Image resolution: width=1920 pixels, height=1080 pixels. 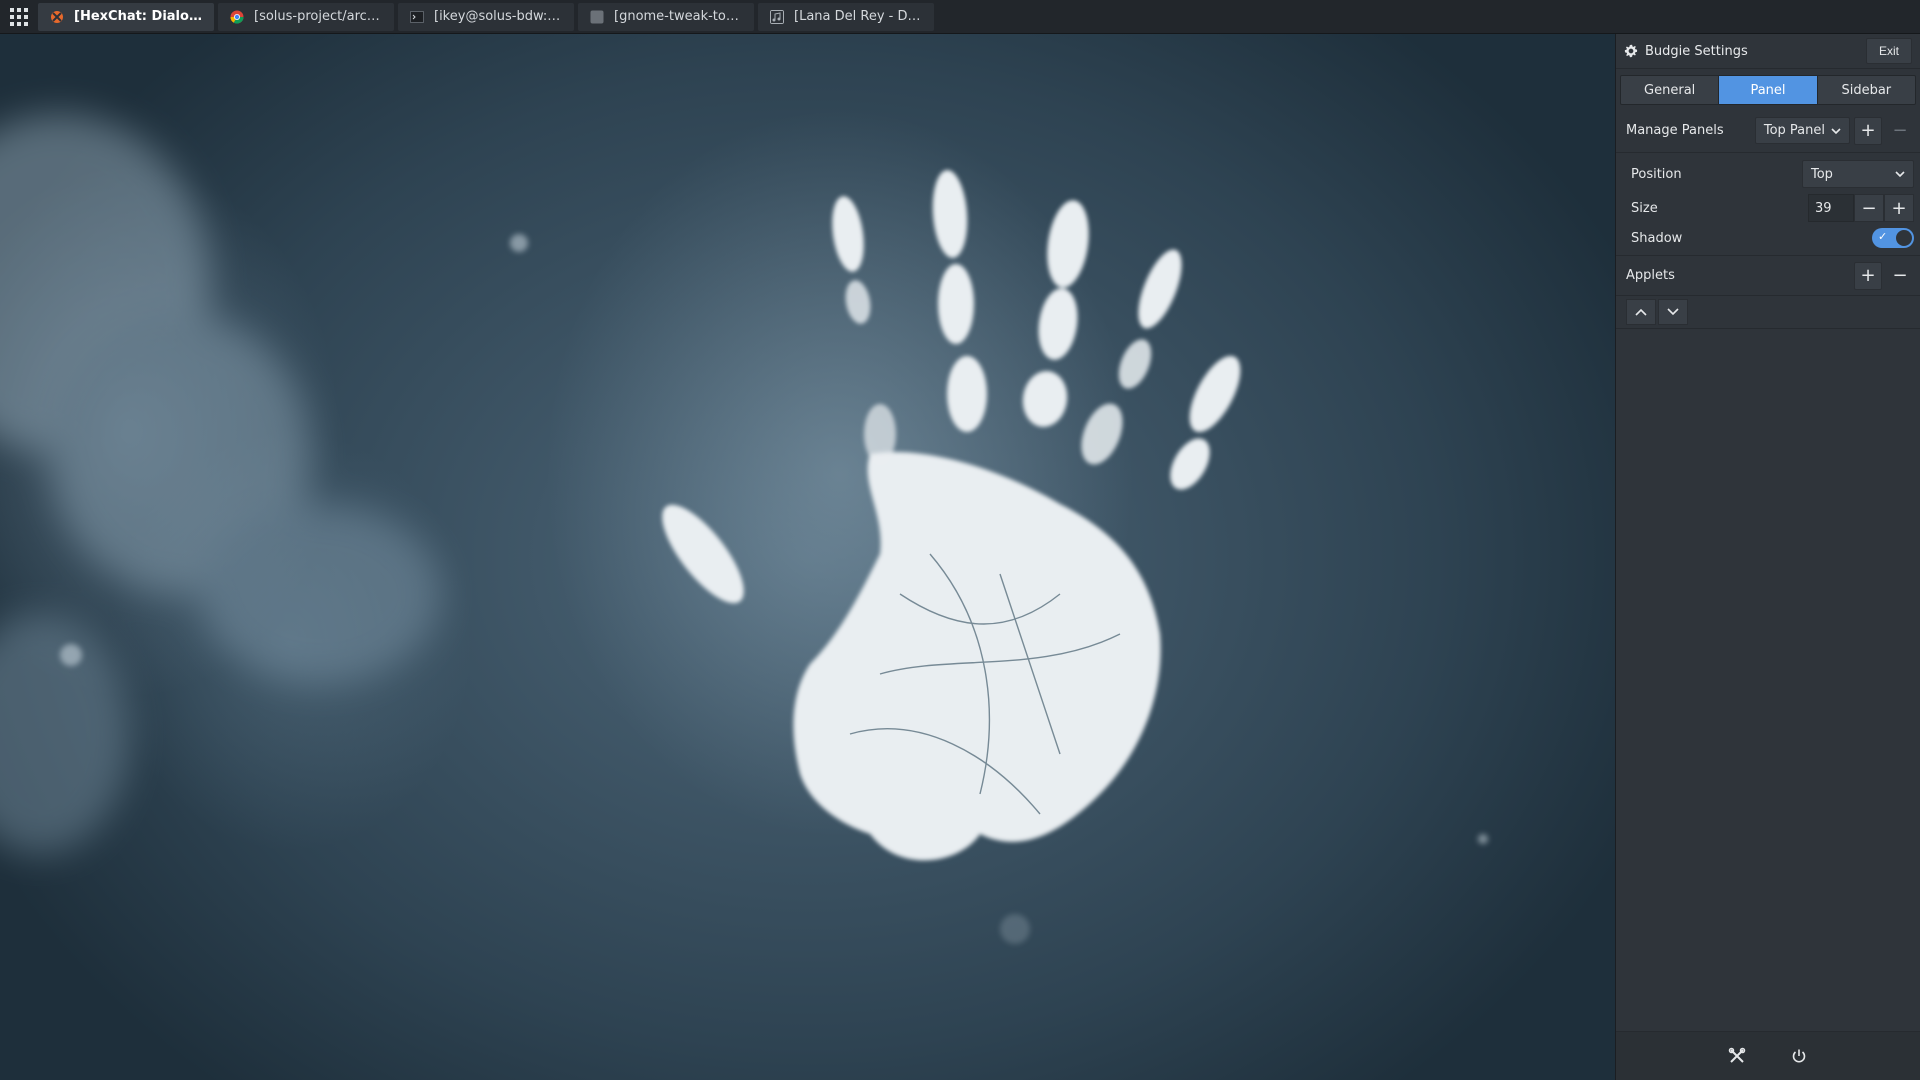 What do you see at coordinates (1772, 208) in the screenshot?
I see `size-row: Size − +` at bounding box center [1772, 208].